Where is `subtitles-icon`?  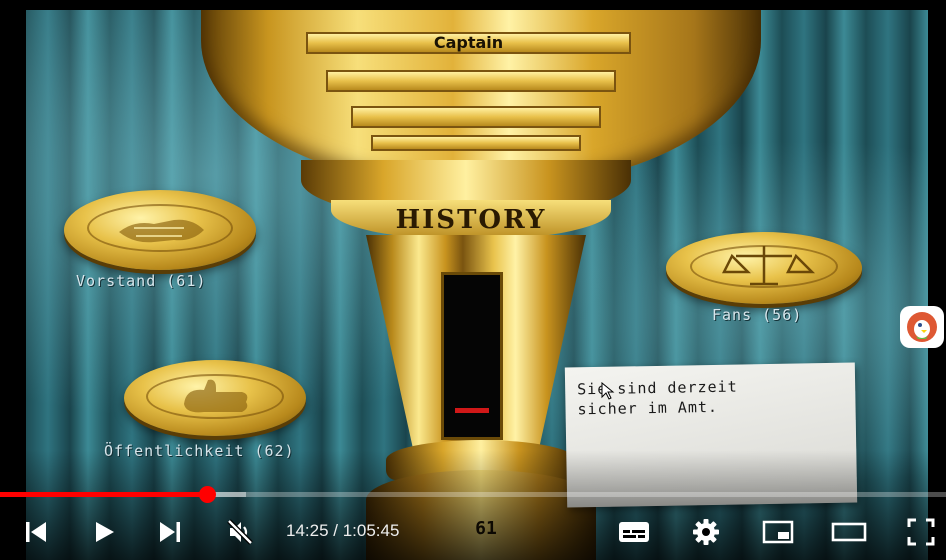 subtitles-icon is located at coordinates (634, 532).